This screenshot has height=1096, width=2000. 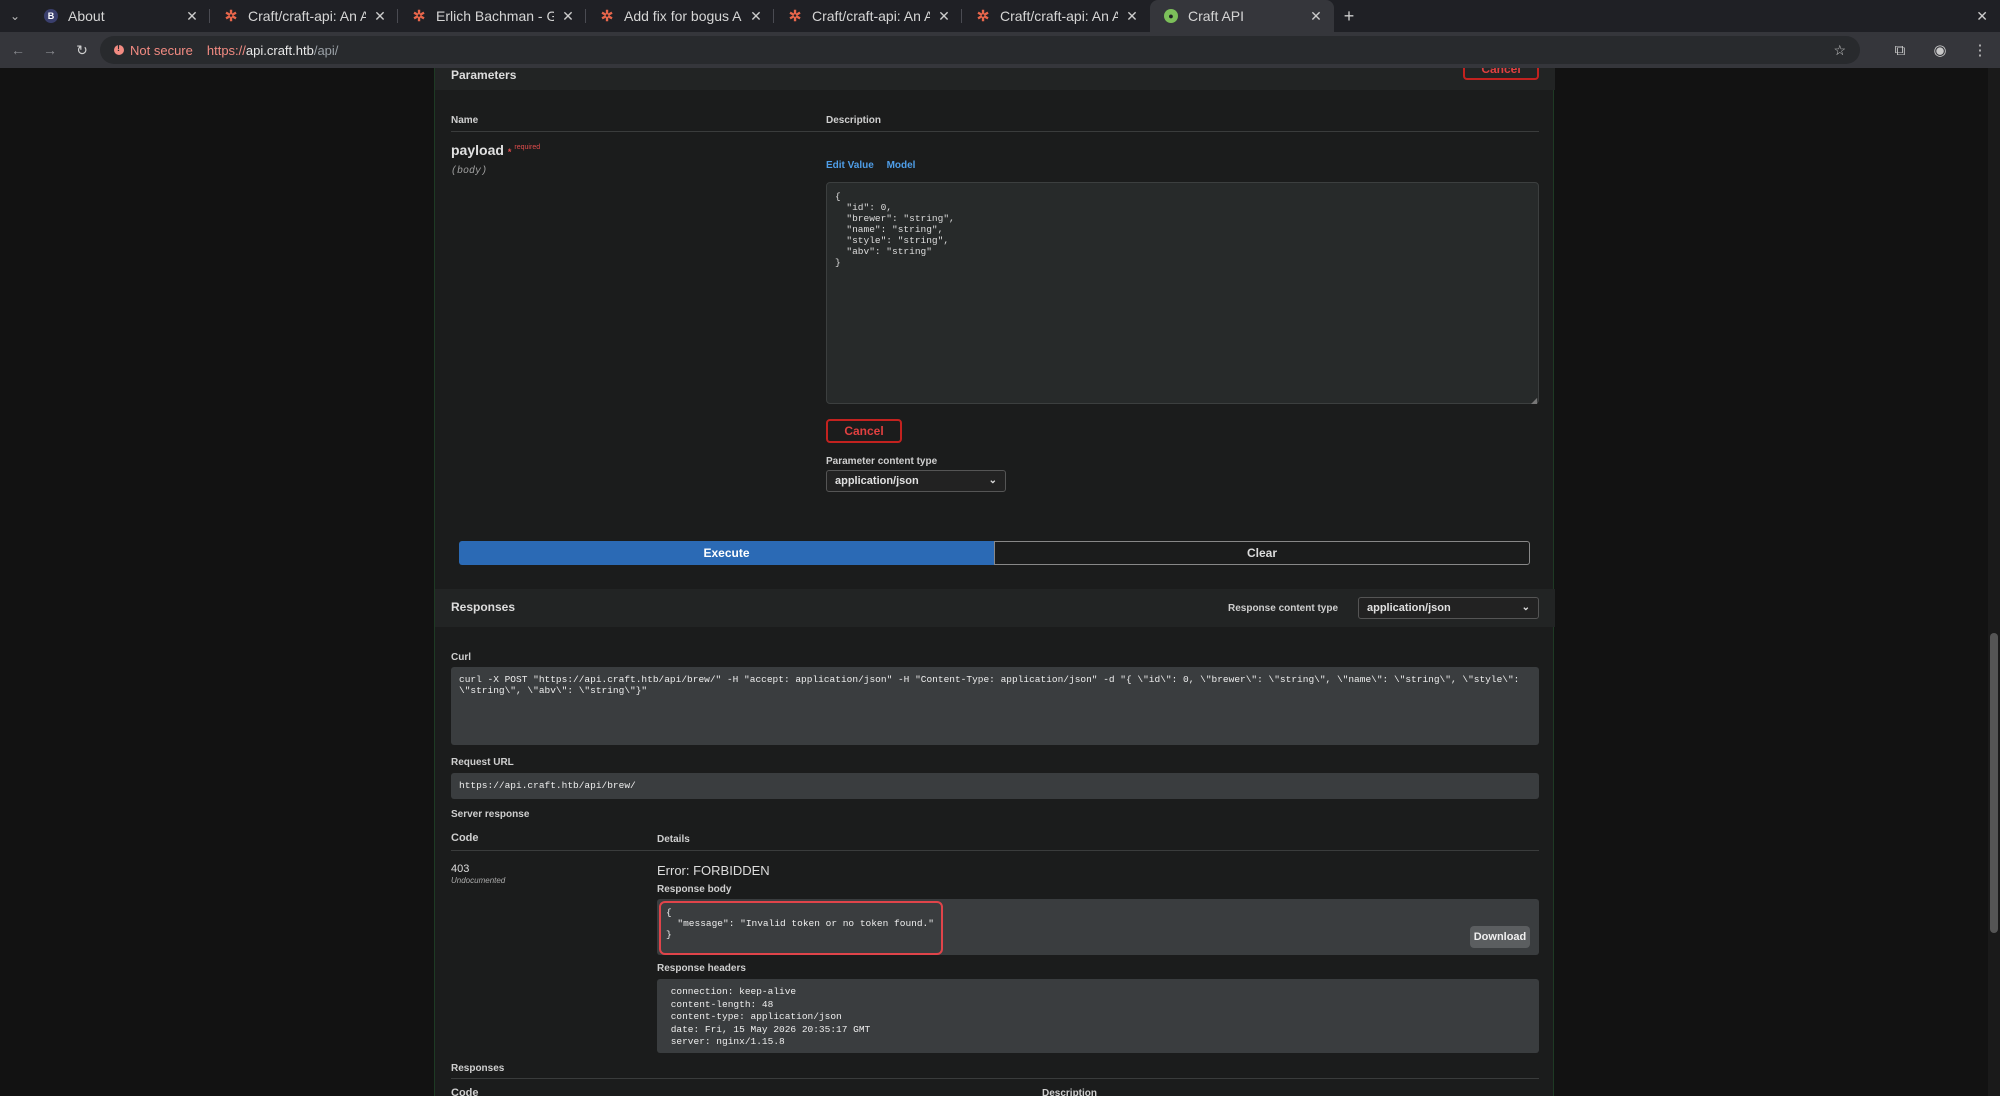 I want to click on swagger-icon: ●, so click(x=1171, y=16).